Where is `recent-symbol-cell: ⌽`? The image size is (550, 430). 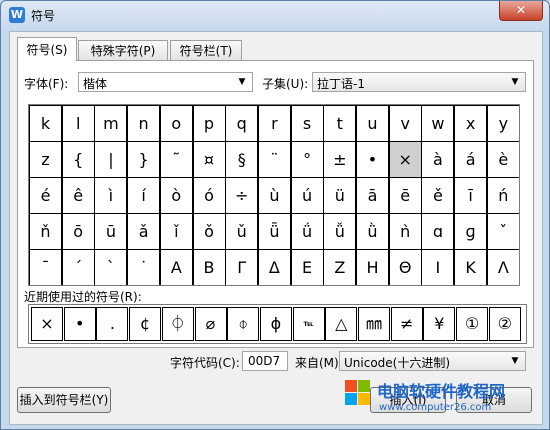 recent-symbol-cell: ⌽ is located at coordinates (243, 324).